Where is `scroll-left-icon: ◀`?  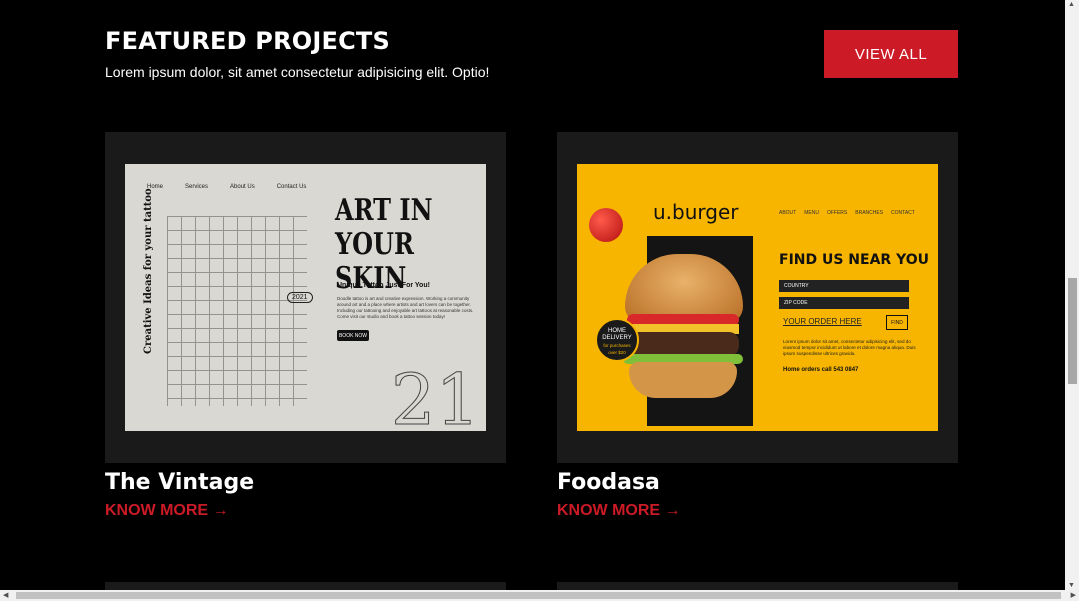
scroll-left-icon: ◀ is located at coordinates (5, 595).